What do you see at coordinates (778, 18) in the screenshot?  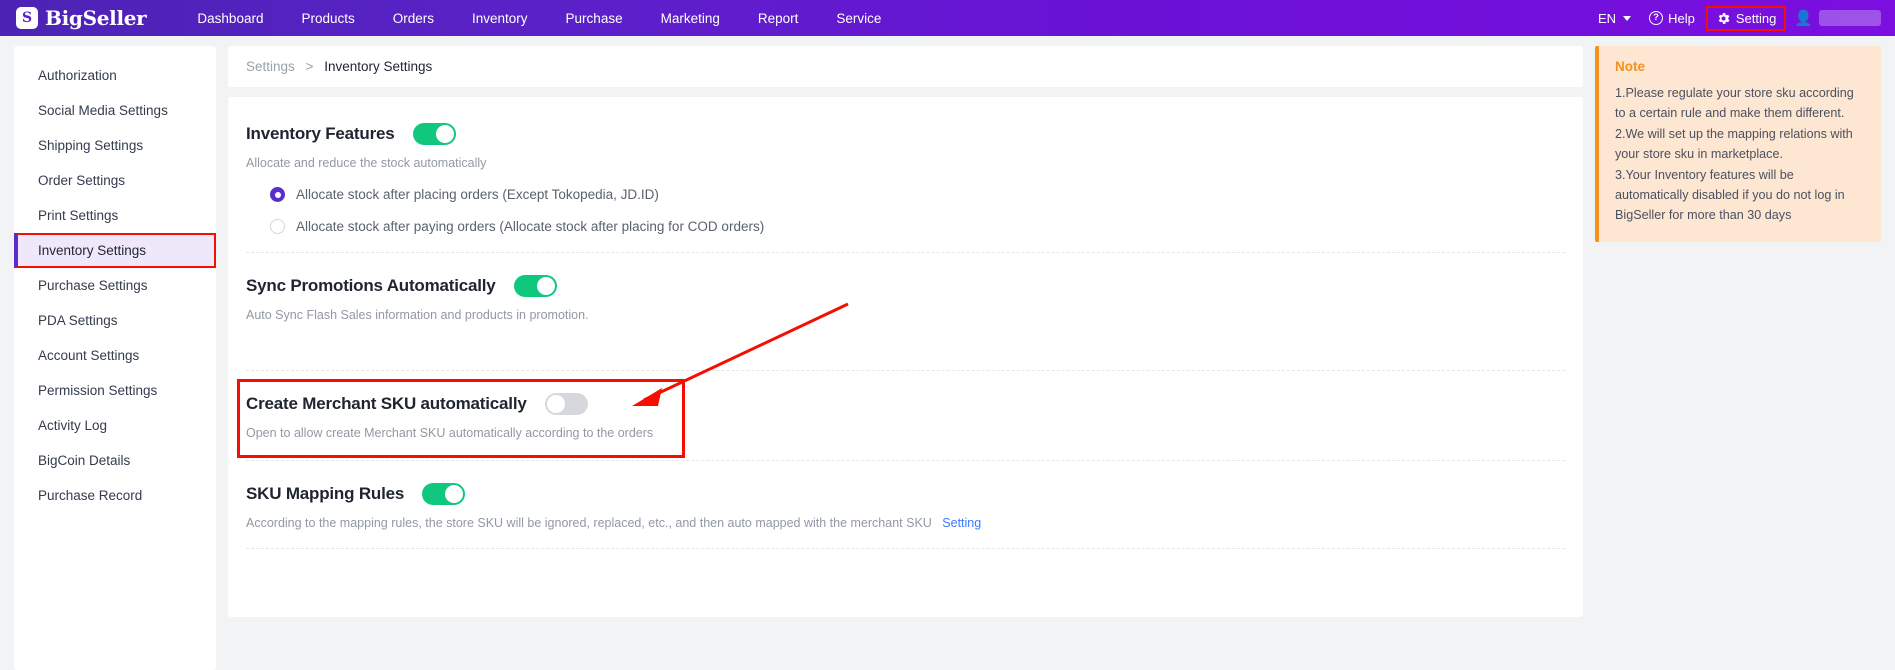 I see `nav-item-report: Report` at bounding box center [778, 18].